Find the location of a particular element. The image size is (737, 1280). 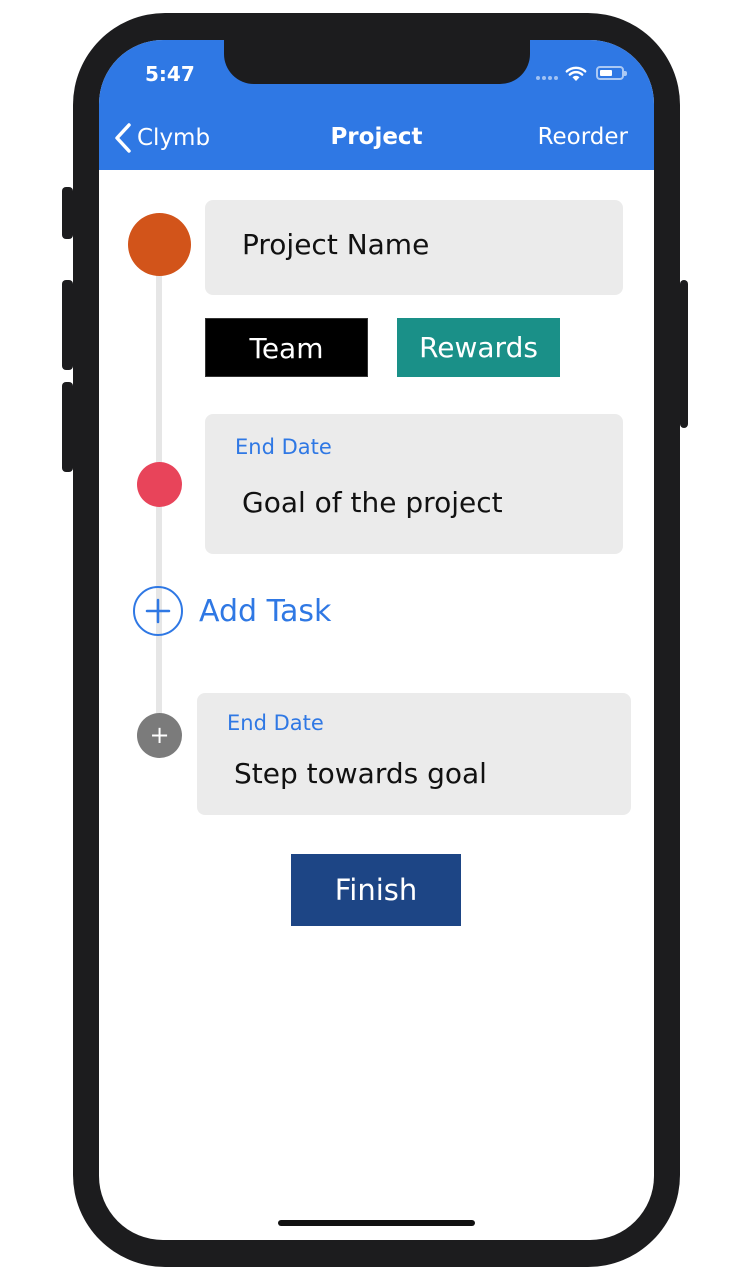

volume-down-button is located at coordinates (67, 427).